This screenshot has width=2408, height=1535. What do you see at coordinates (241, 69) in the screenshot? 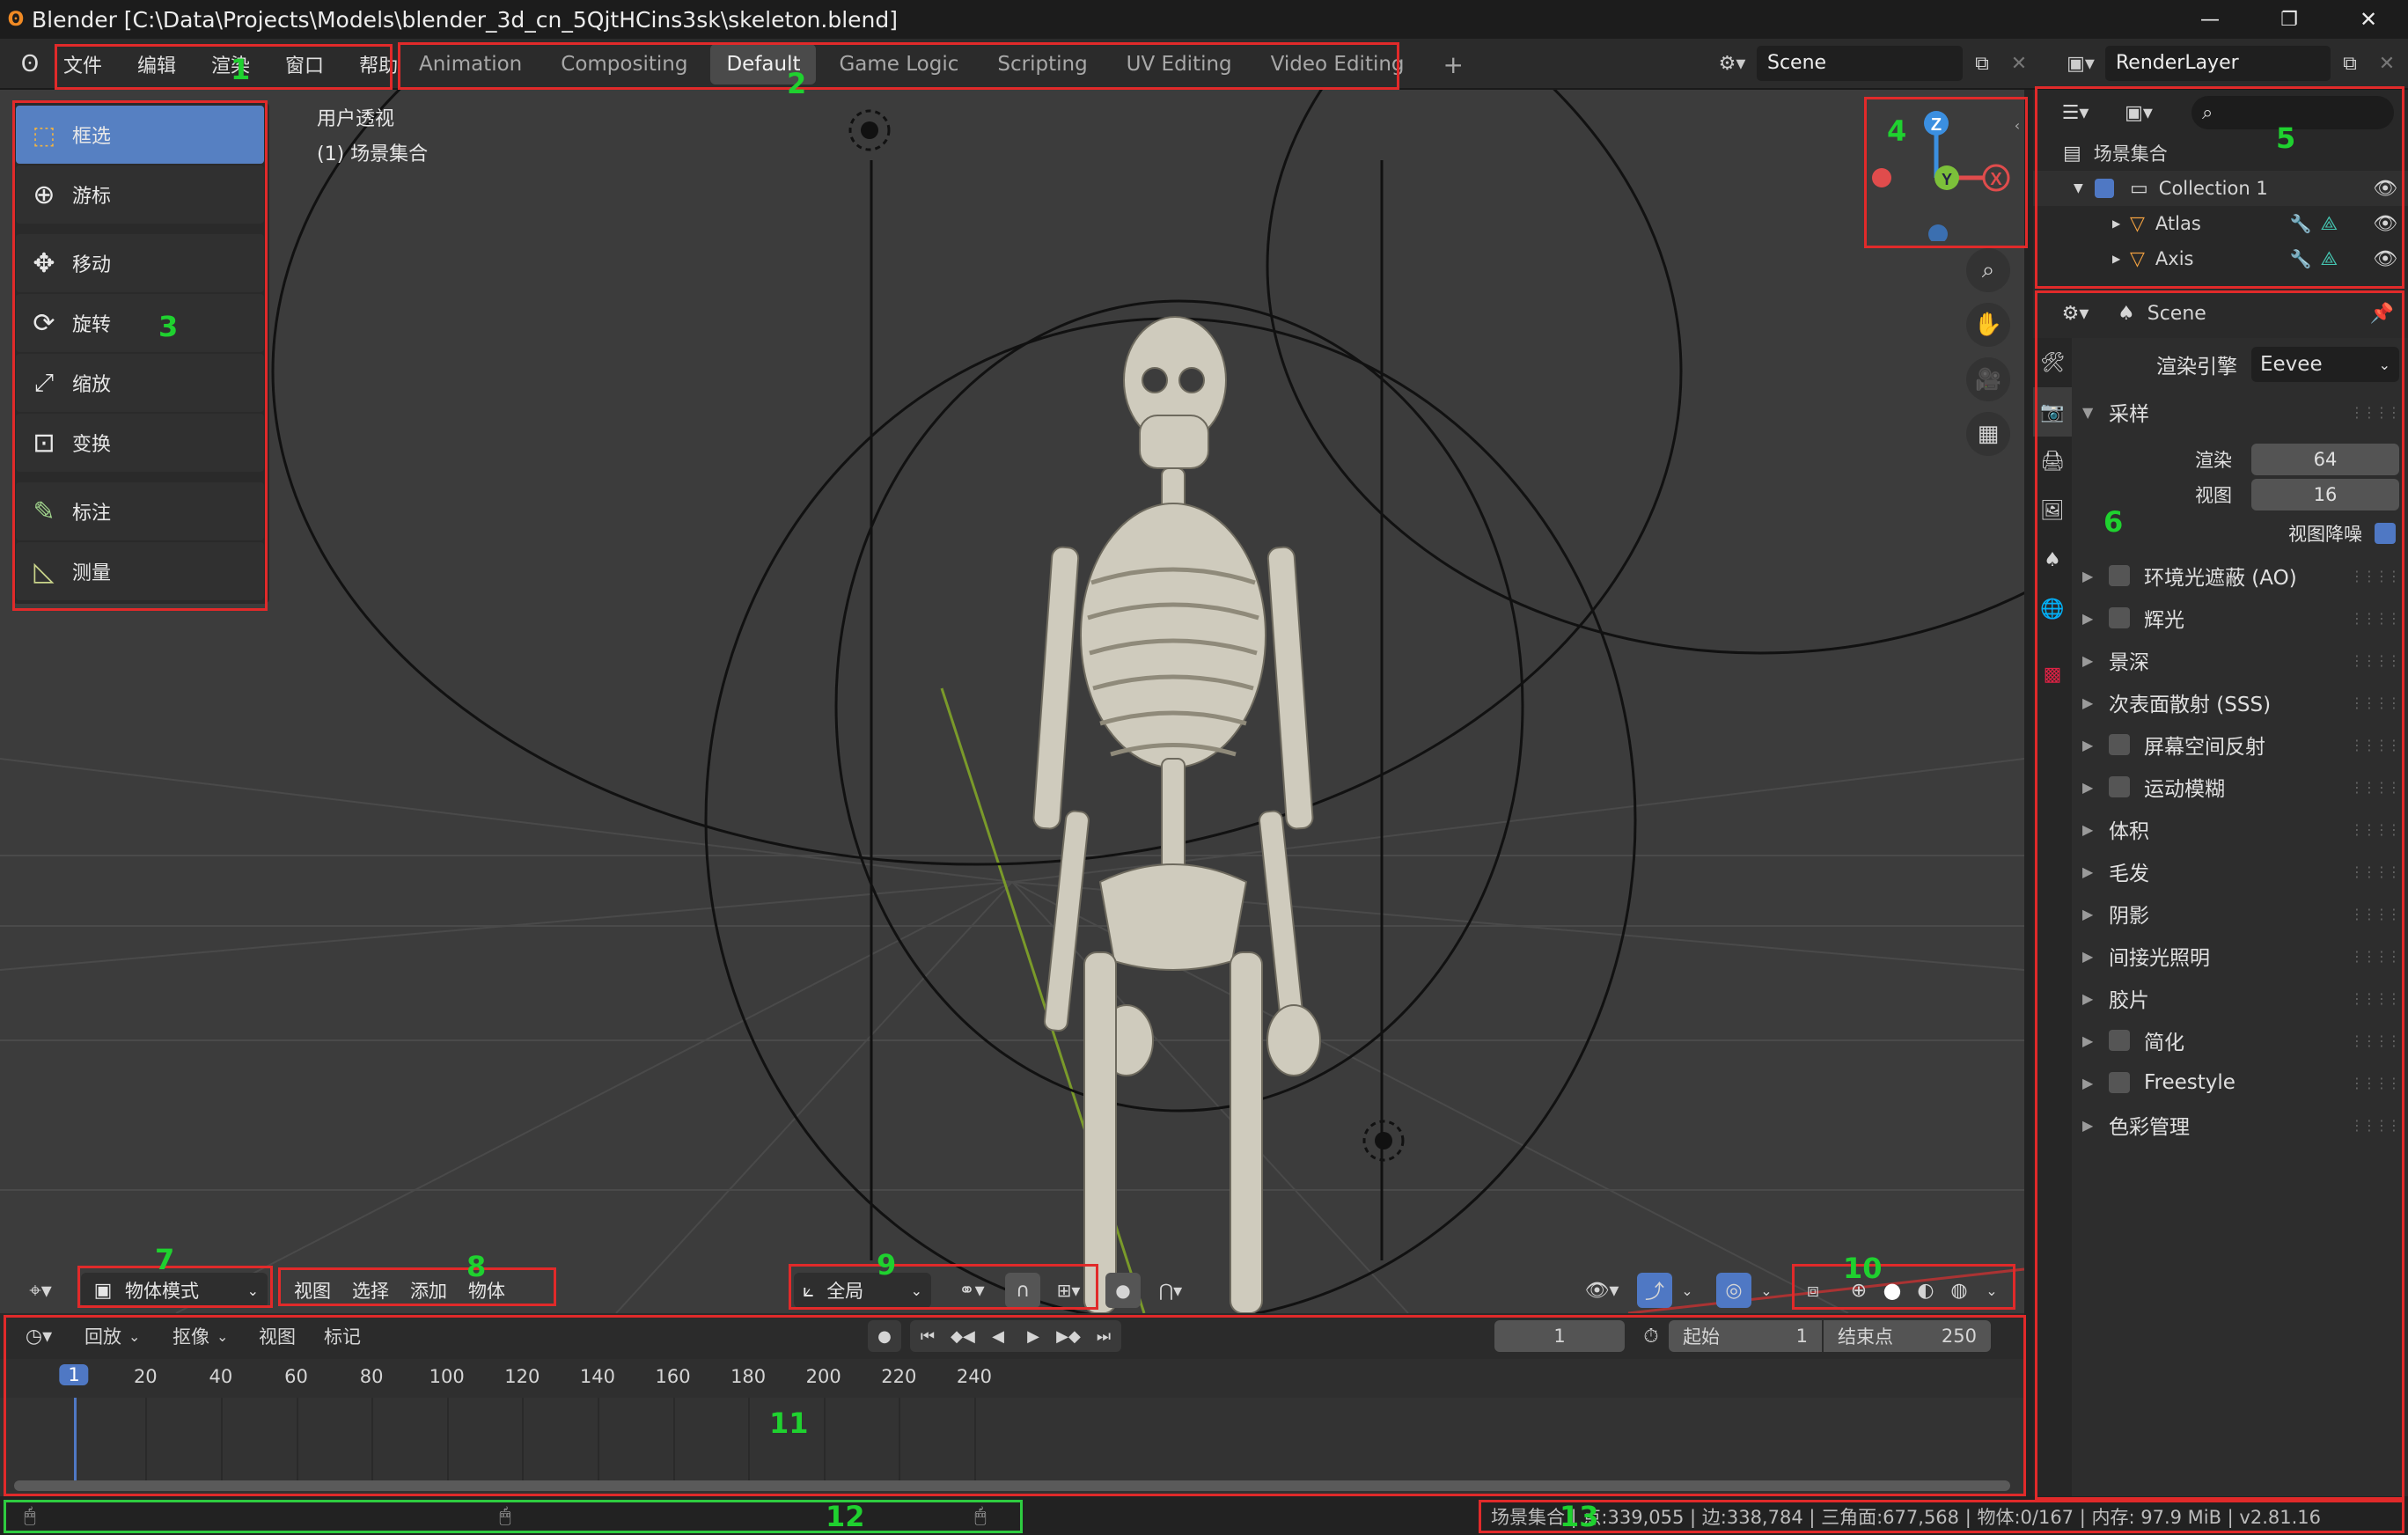
I see `annotation-number-1: 1` at bounding box center [241, 69].